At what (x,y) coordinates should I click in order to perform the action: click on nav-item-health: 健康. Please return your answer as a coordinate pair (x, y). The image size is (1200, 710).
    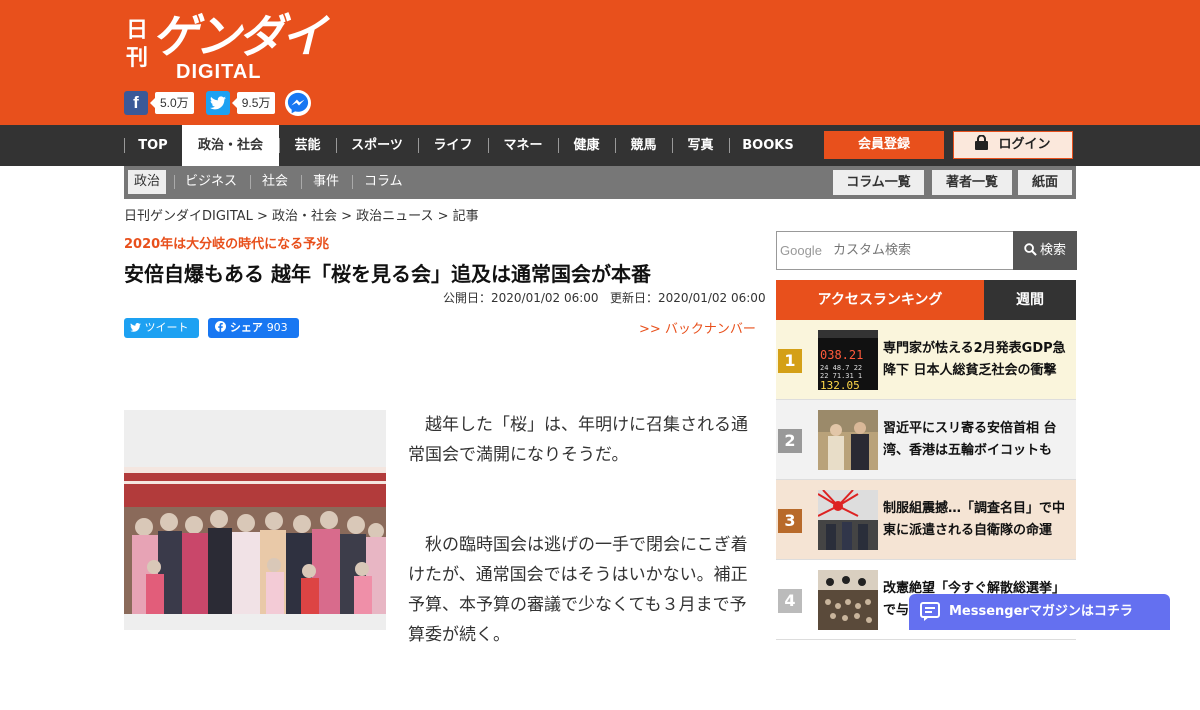
    Looking at the image, I should click on (586, 145).